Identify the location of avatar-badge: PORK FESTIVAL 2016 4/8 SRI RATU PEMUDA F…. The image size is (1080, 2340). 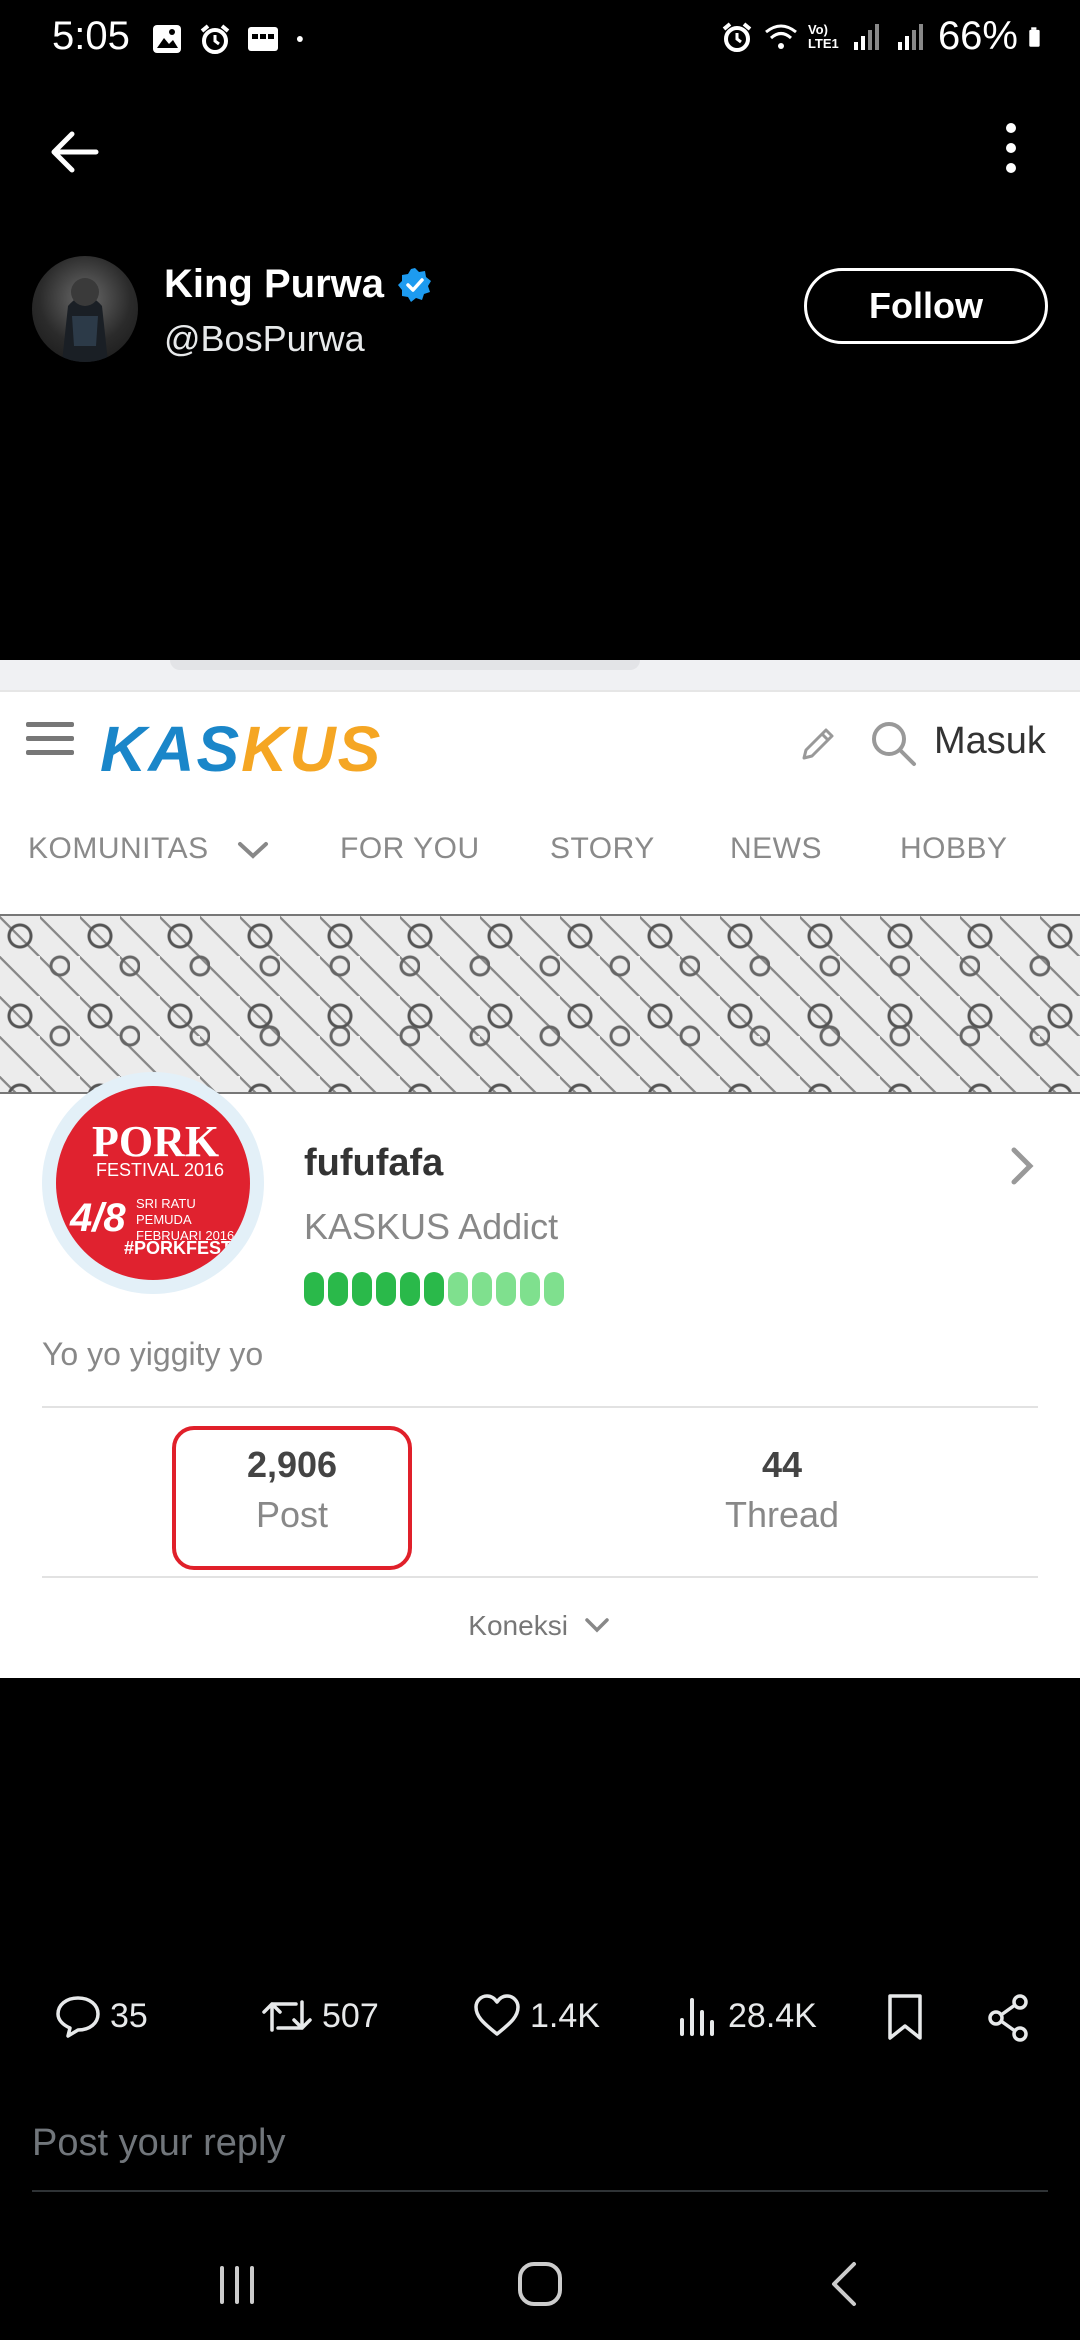
(153, 1183).